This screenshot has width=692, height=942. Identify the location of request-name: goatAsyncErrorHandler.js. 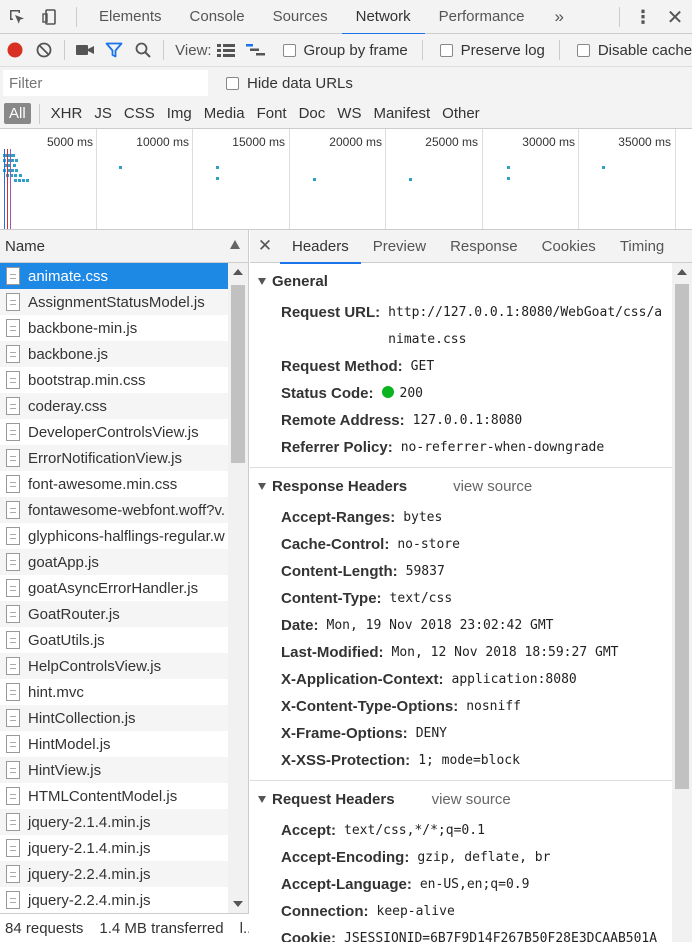
(113, 588).